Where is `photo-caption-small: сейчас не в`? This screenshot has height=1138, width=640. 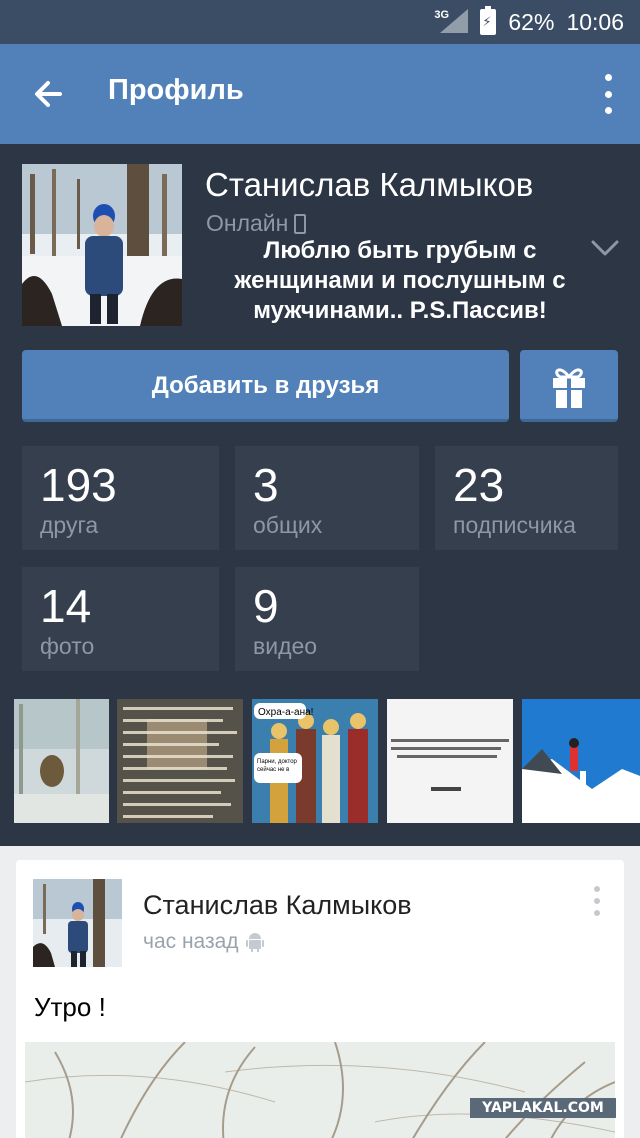
photo-caption-small: сейчас не в is located at coordinates (273, 769).